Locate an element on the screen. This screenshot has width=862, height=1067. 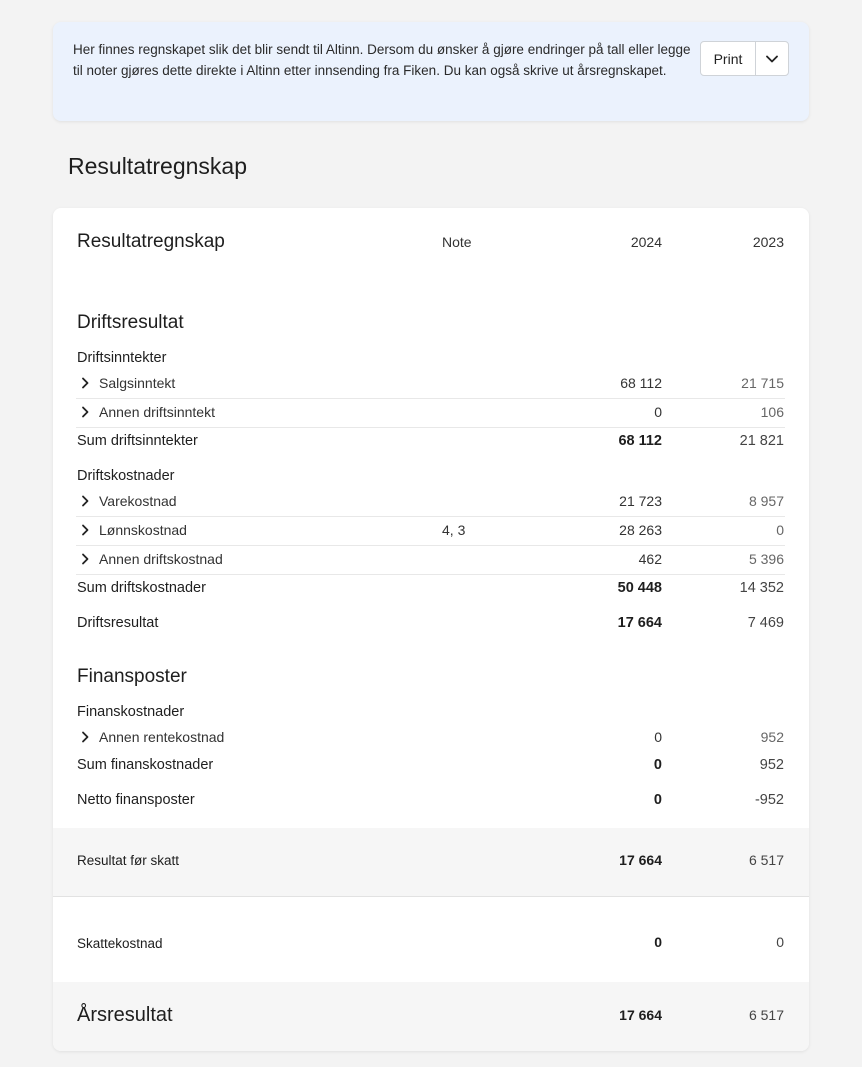
row-value-2023: 8 957 is located at coordinates (766, 501).